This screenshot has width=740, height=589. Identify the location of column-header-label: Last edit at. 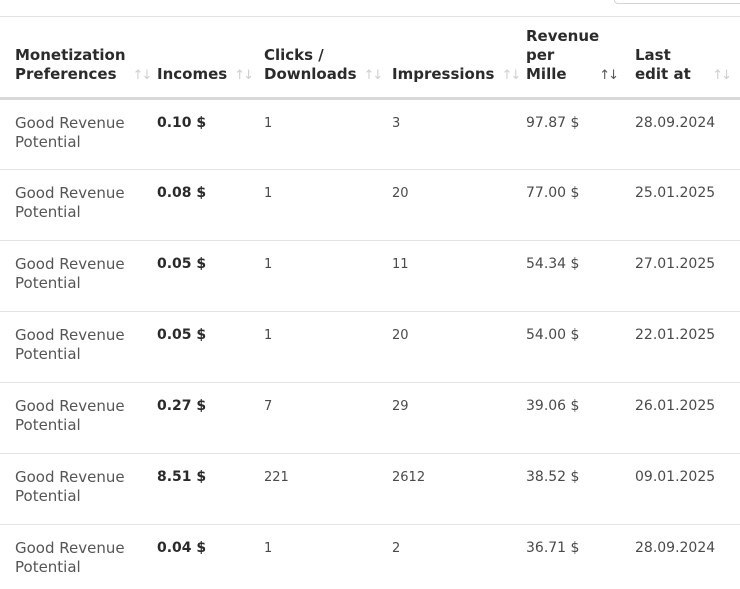
(663, 64).